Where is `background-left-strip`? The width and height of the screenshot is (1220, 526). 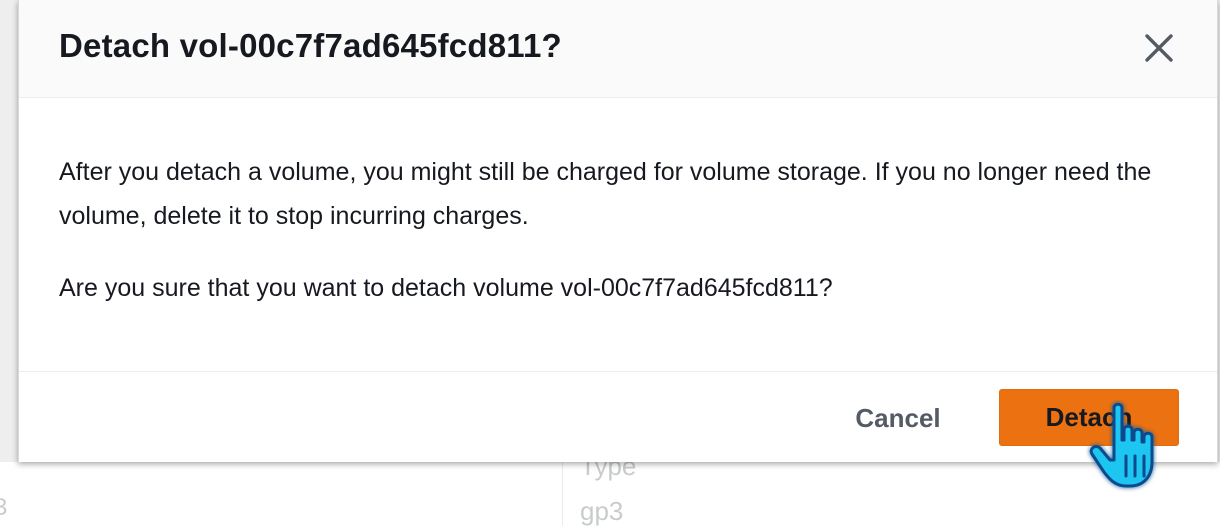
background-left-strip is located at coordinates (9, 231).